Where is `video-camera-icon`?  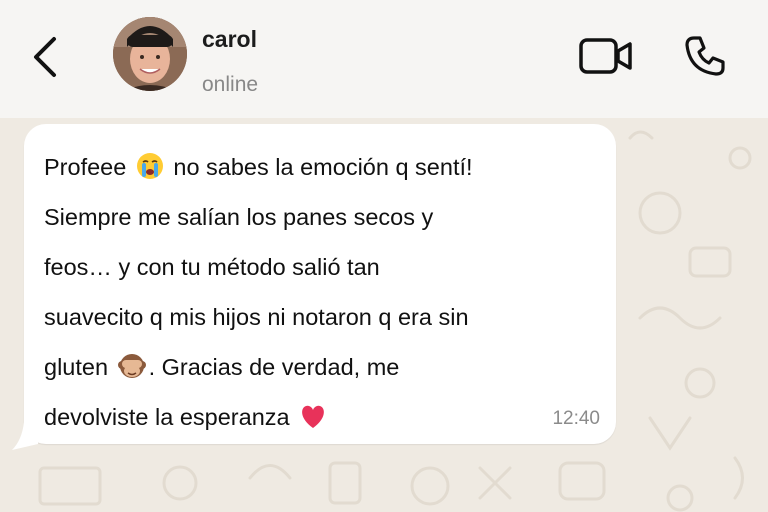 video-camera-icon is located at coordinates (606, 56).